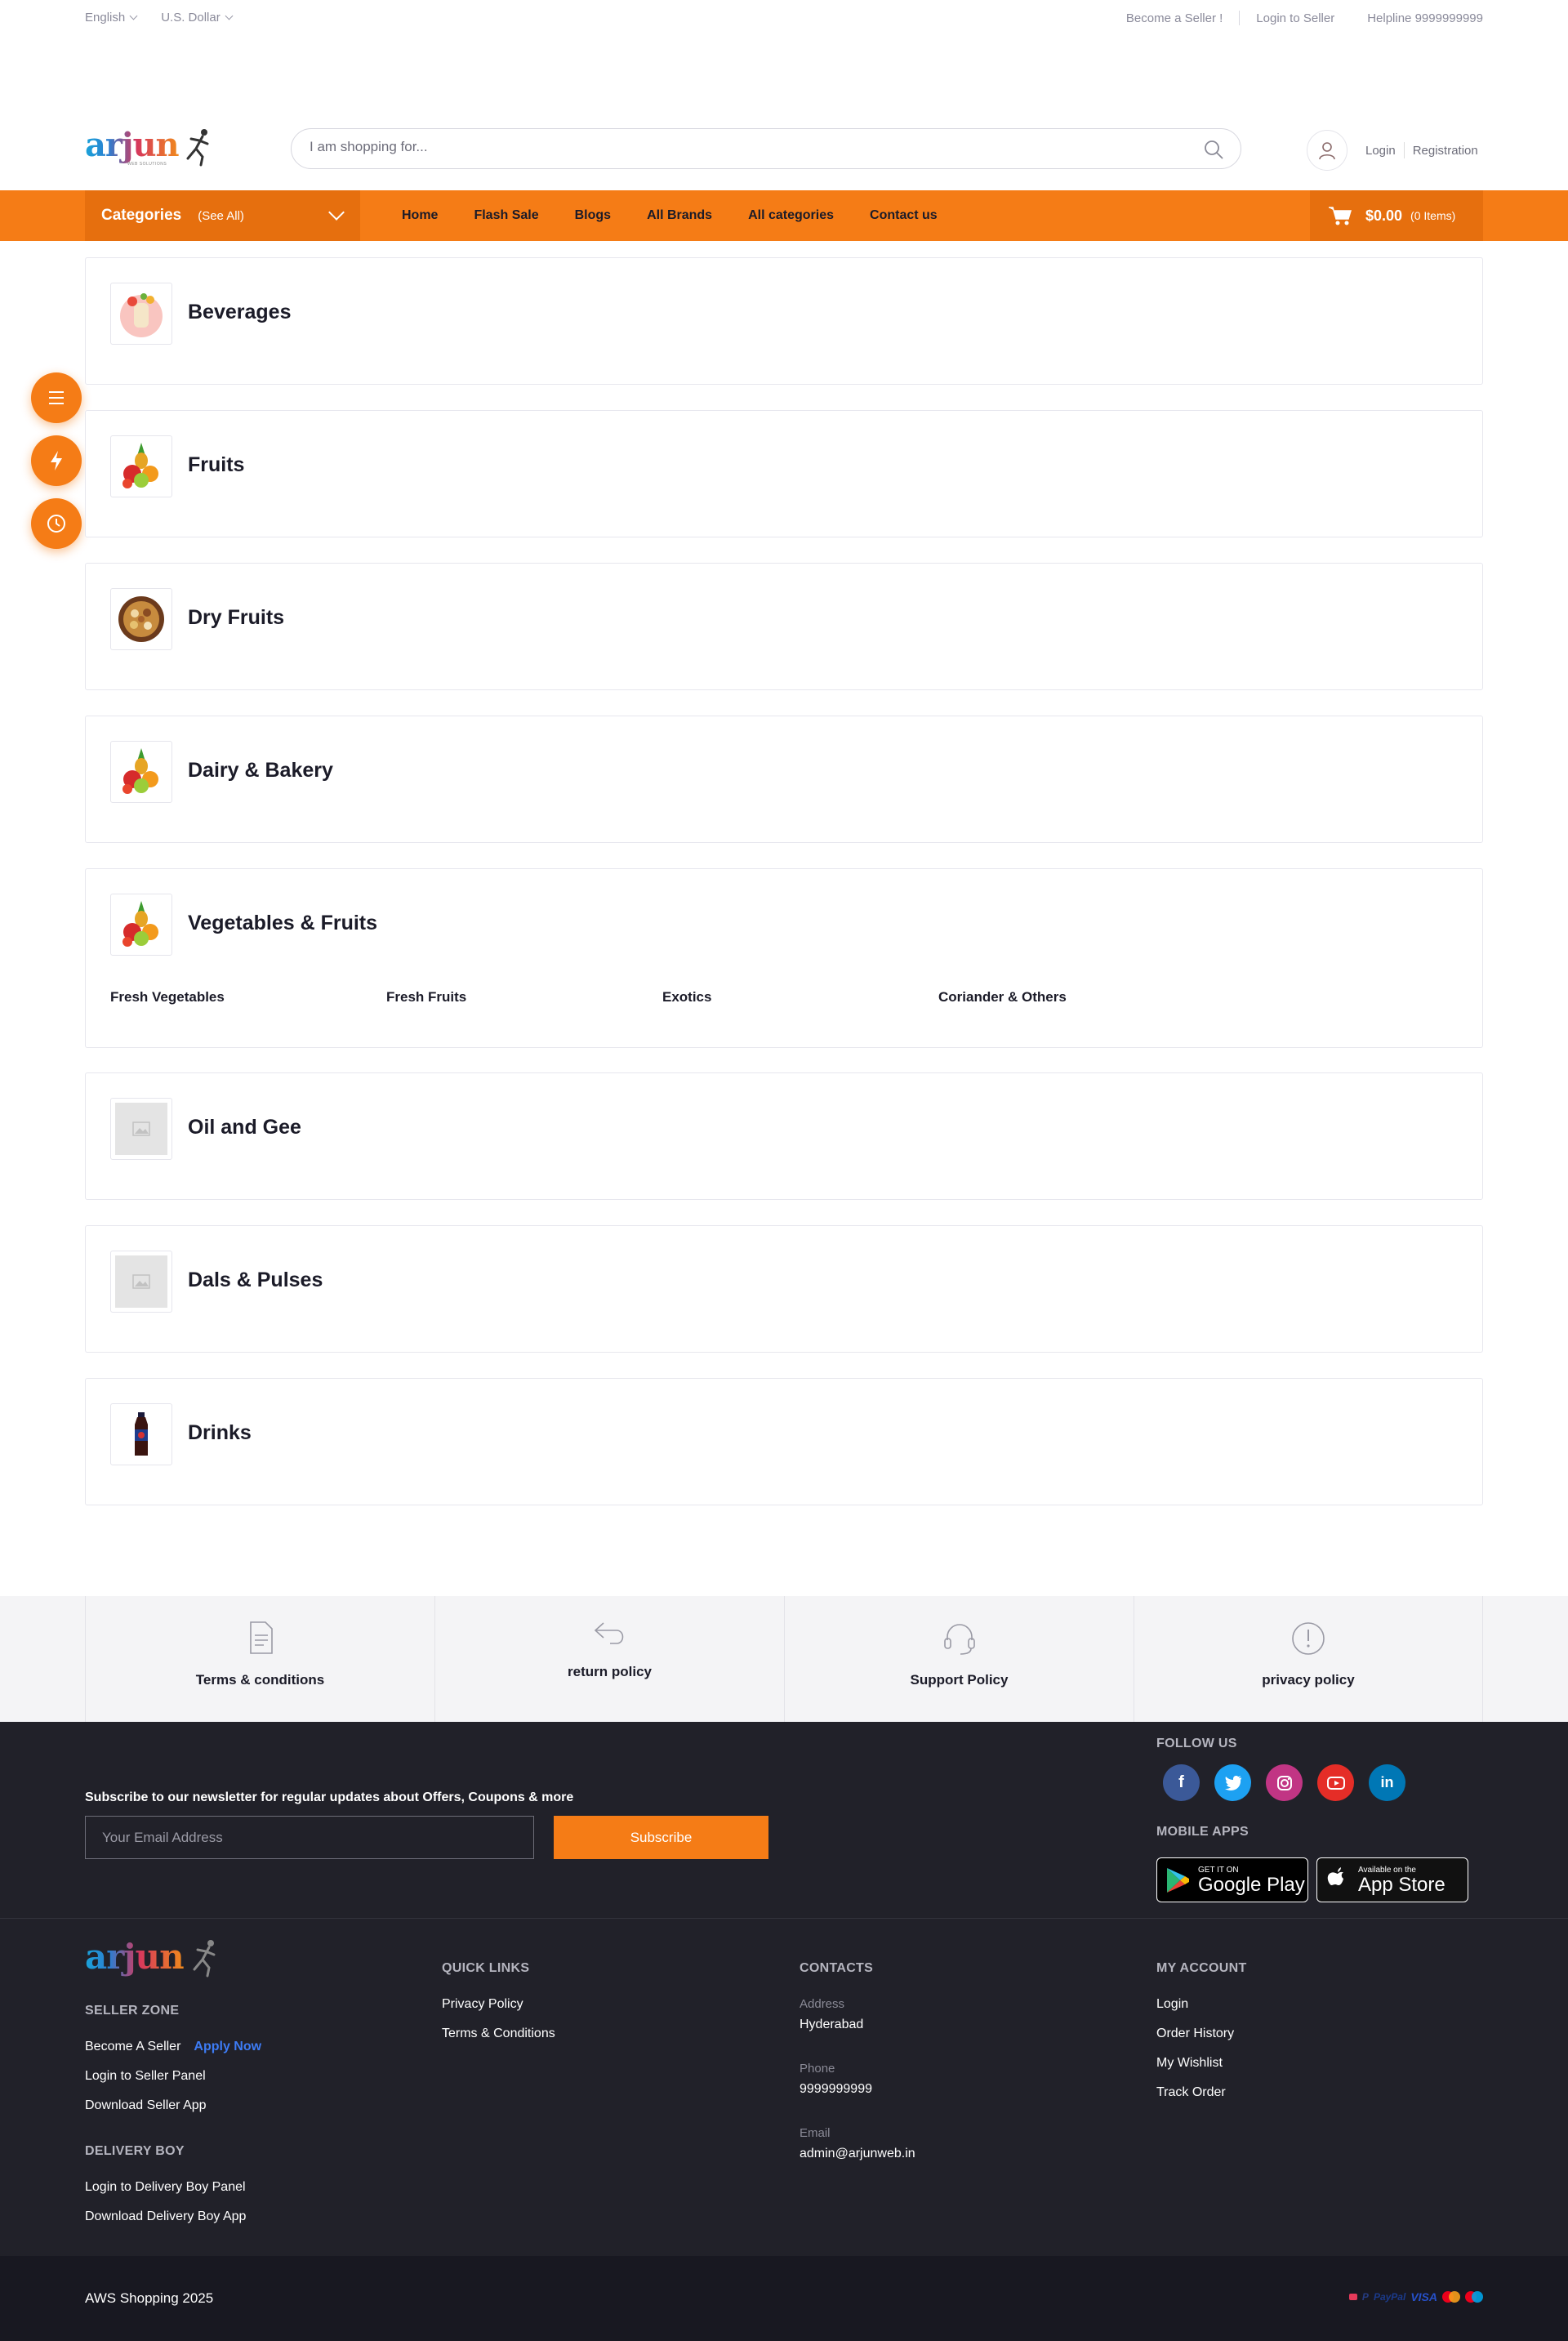  Describe the element at coordinates (832, 2025) in the screenshot. I see `address-value: Hyderabad` at that location.